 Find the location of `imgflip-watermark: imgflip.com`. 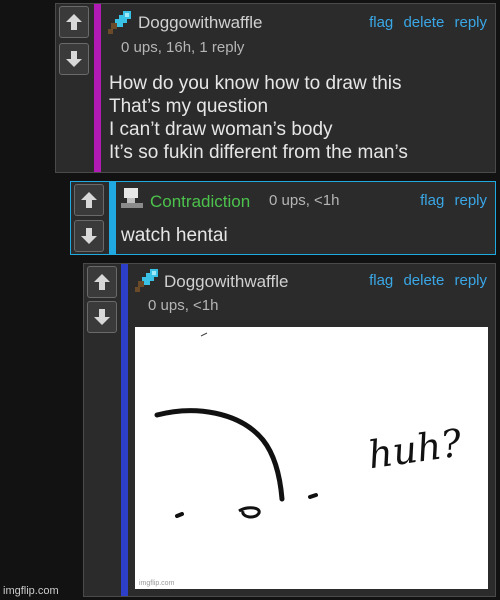

imgflip-watermark: imgflip.com is located at coordinates (31, 591).